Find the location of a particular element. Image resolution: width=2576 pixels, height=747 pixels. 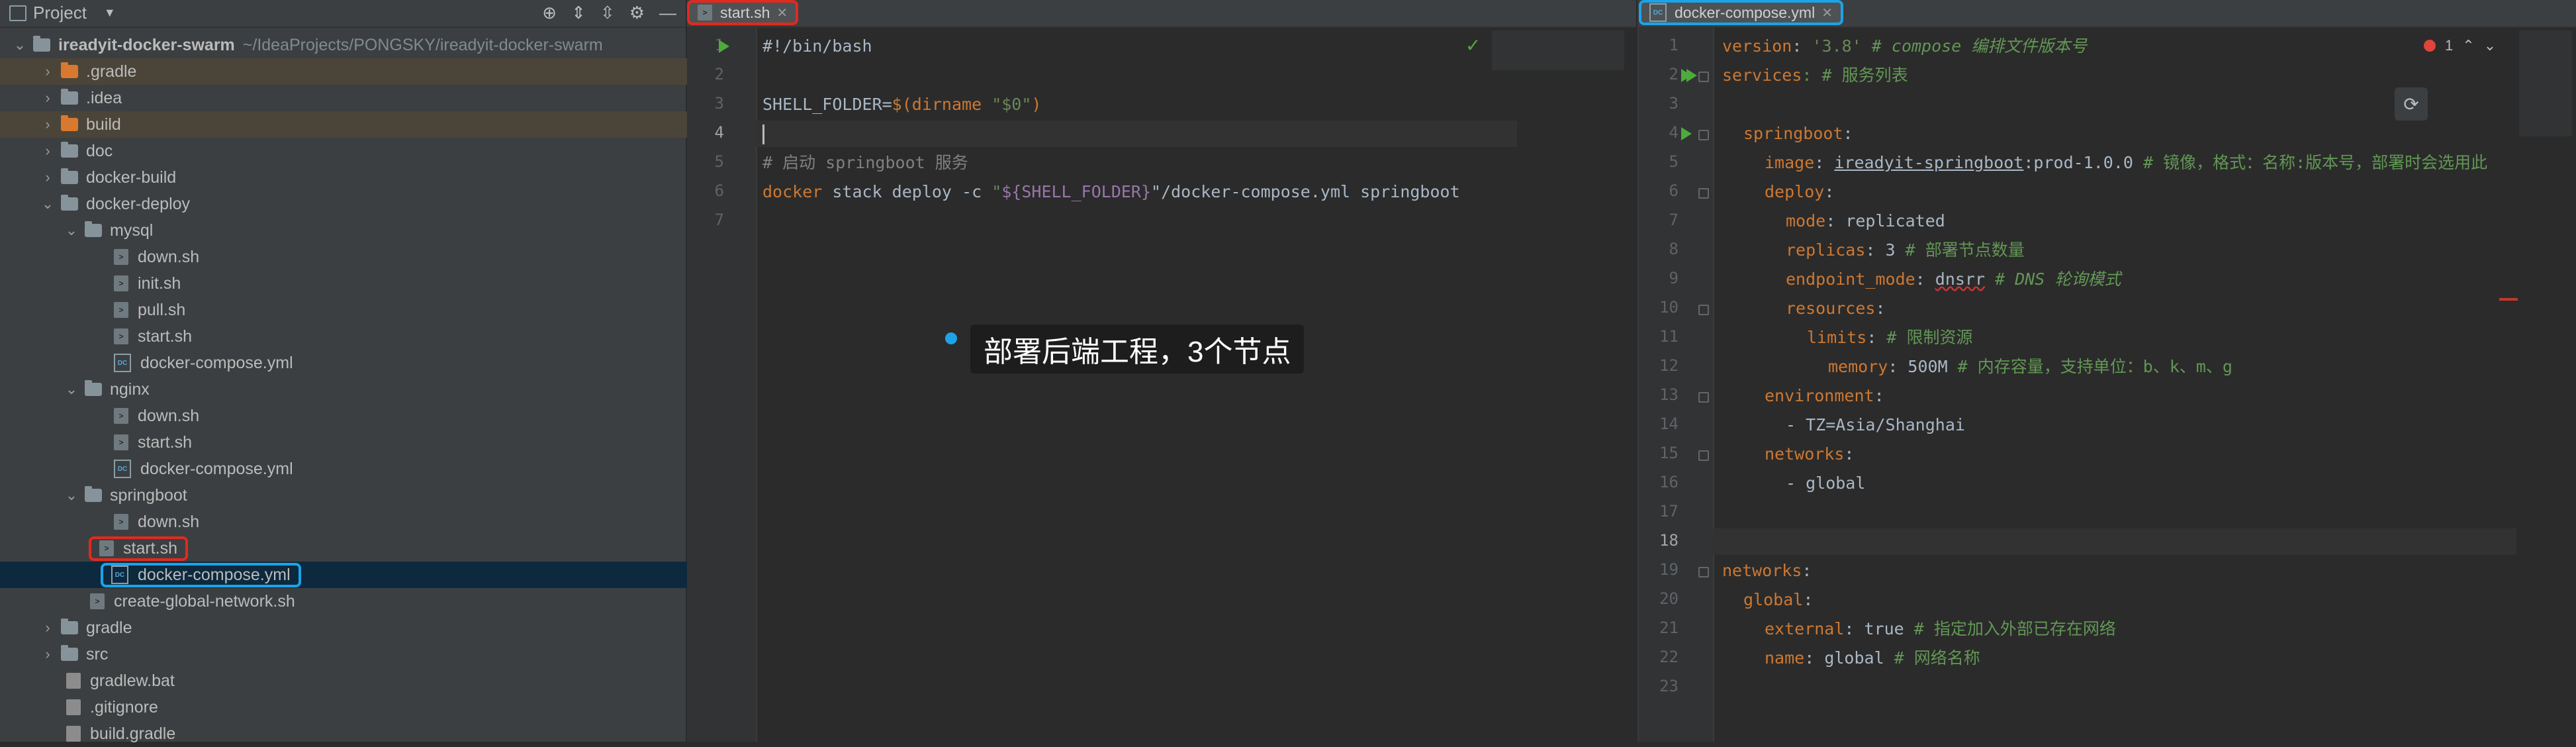

tree-item-file: > create-global-network.sh is located at coordinates (388, 601).